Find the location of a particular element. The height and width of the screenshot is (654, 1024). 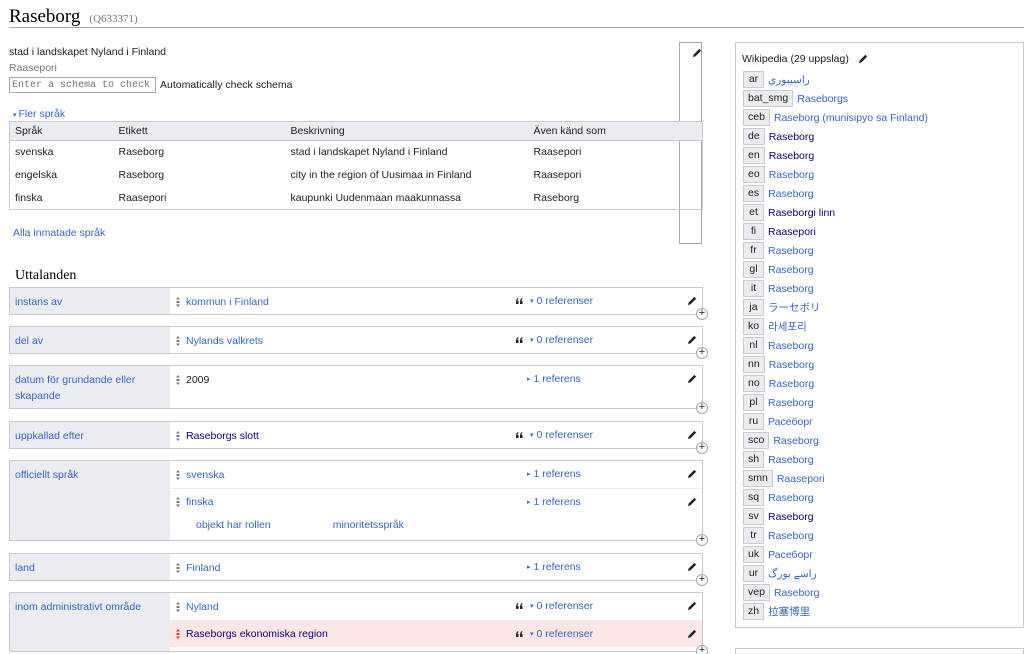

property-link: land is located at coordinates (90, 567).